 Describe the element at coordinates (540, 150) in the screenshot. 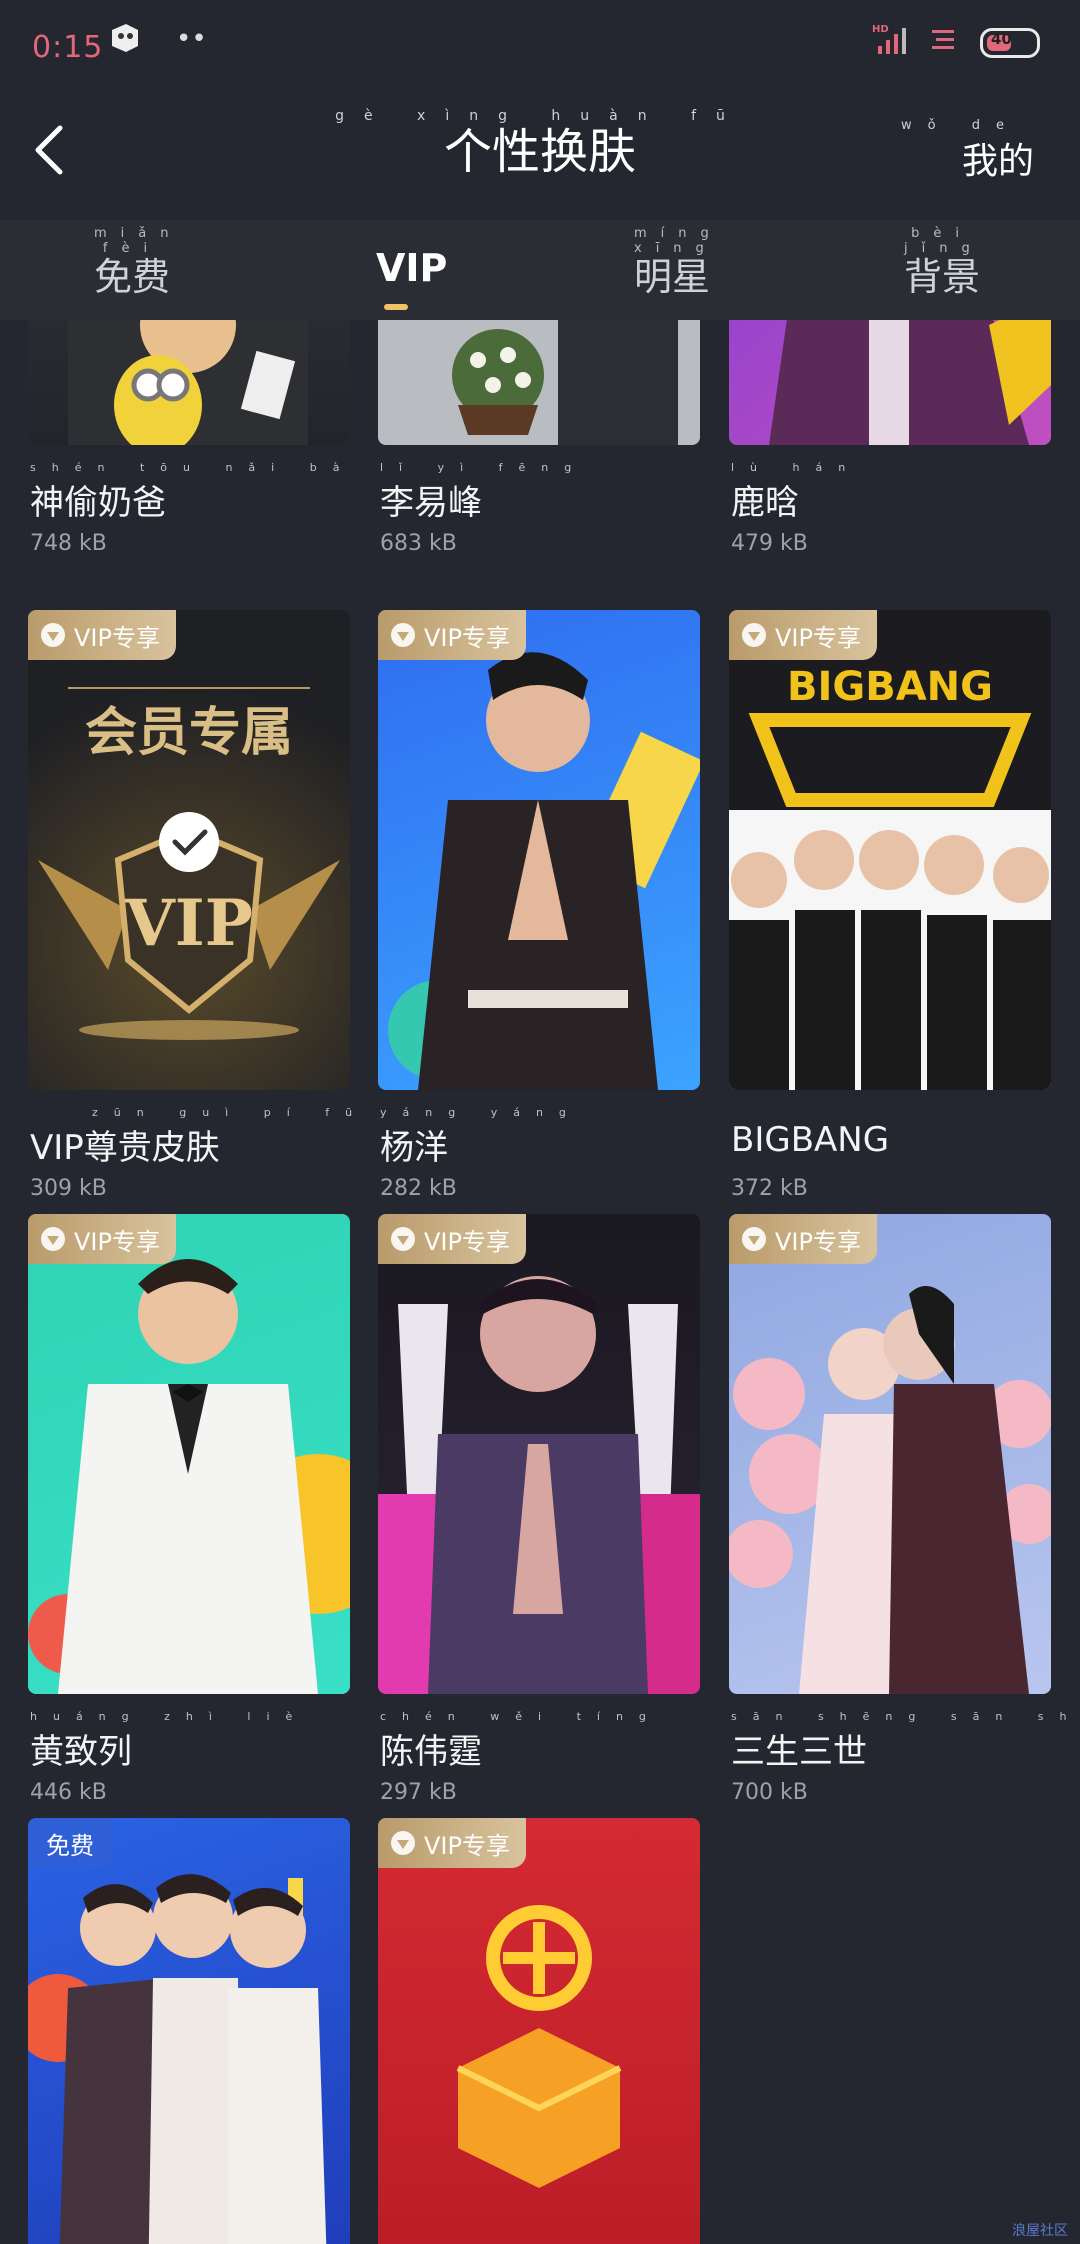

I see `page-header: gè xìng huàn fū 个性换肤 wǒ de 我的` at that location.